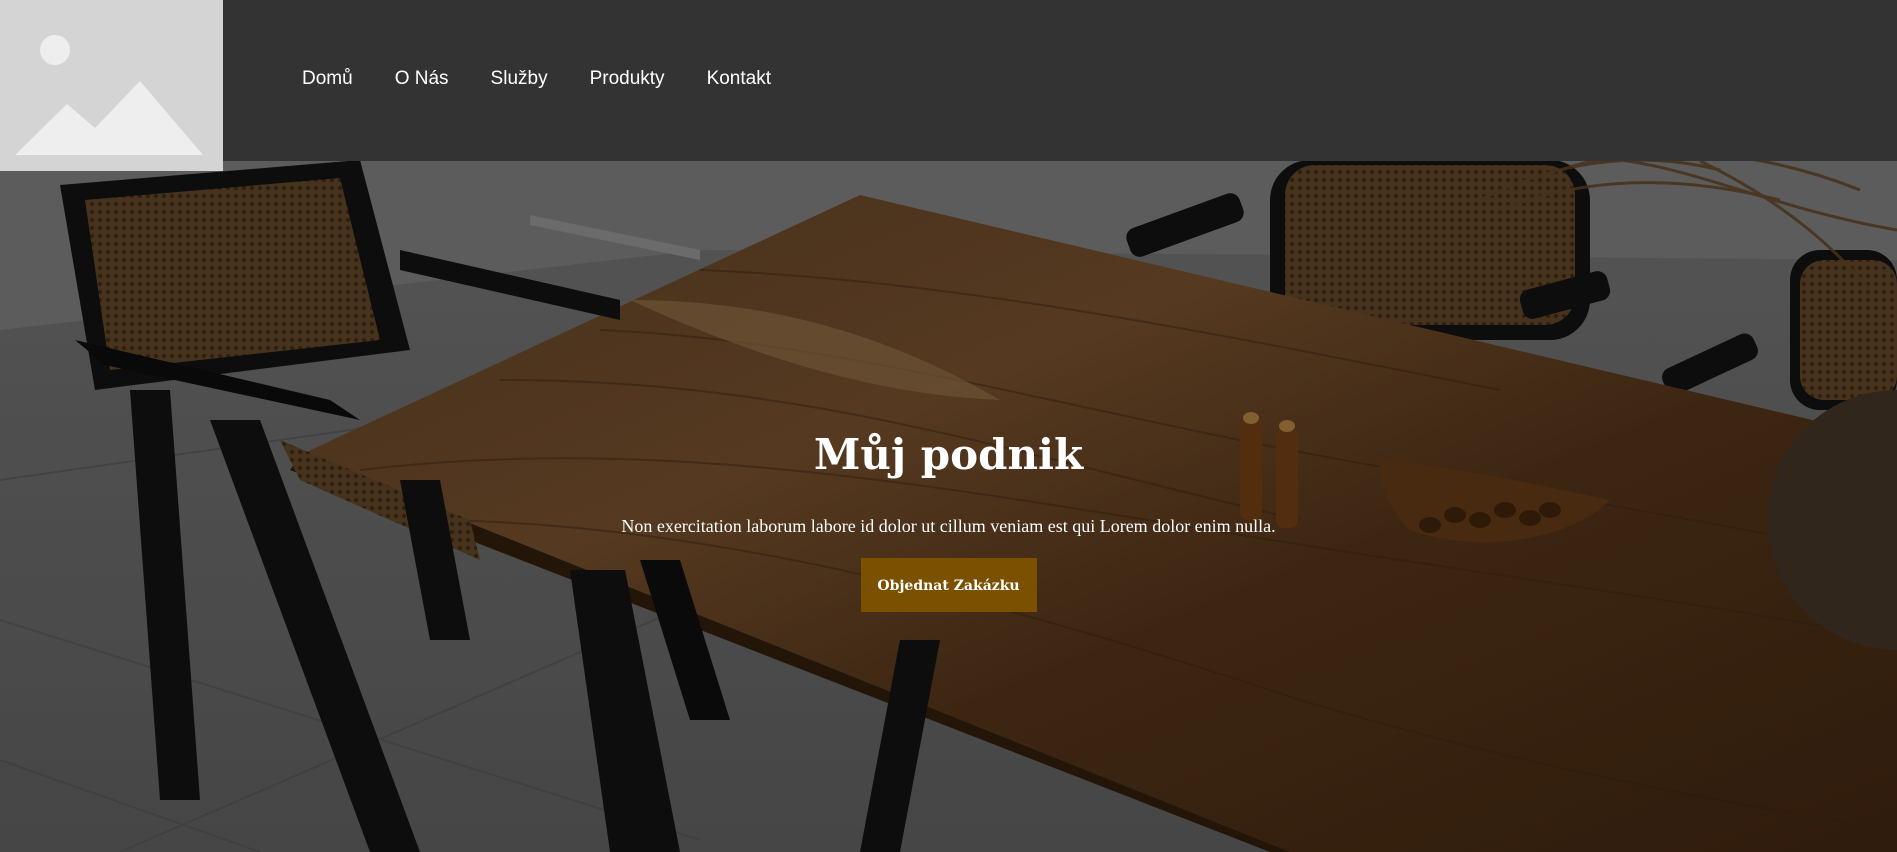 Image resolution: width=1897 pixels, height=852 pixels. Describe the element at coordinates (327, 79) in the screenshot. I see `nav-item-domu: Domů` at that location.